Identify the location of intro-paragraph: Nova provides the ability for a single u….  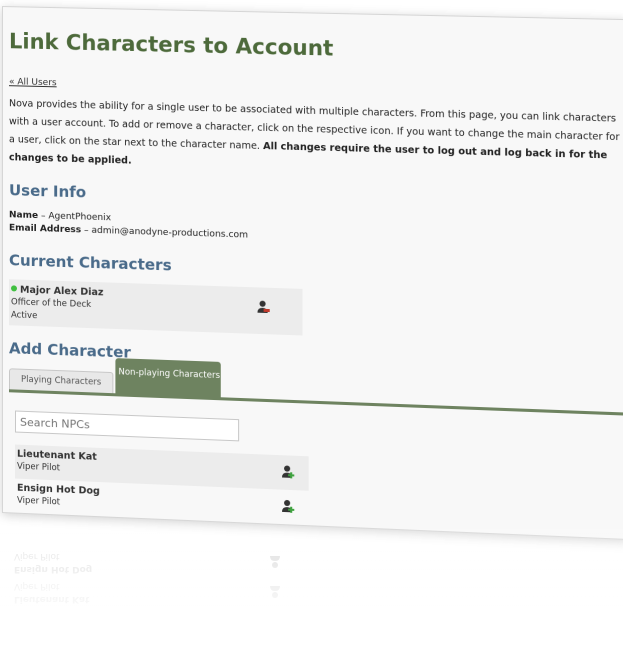
(316, 139).